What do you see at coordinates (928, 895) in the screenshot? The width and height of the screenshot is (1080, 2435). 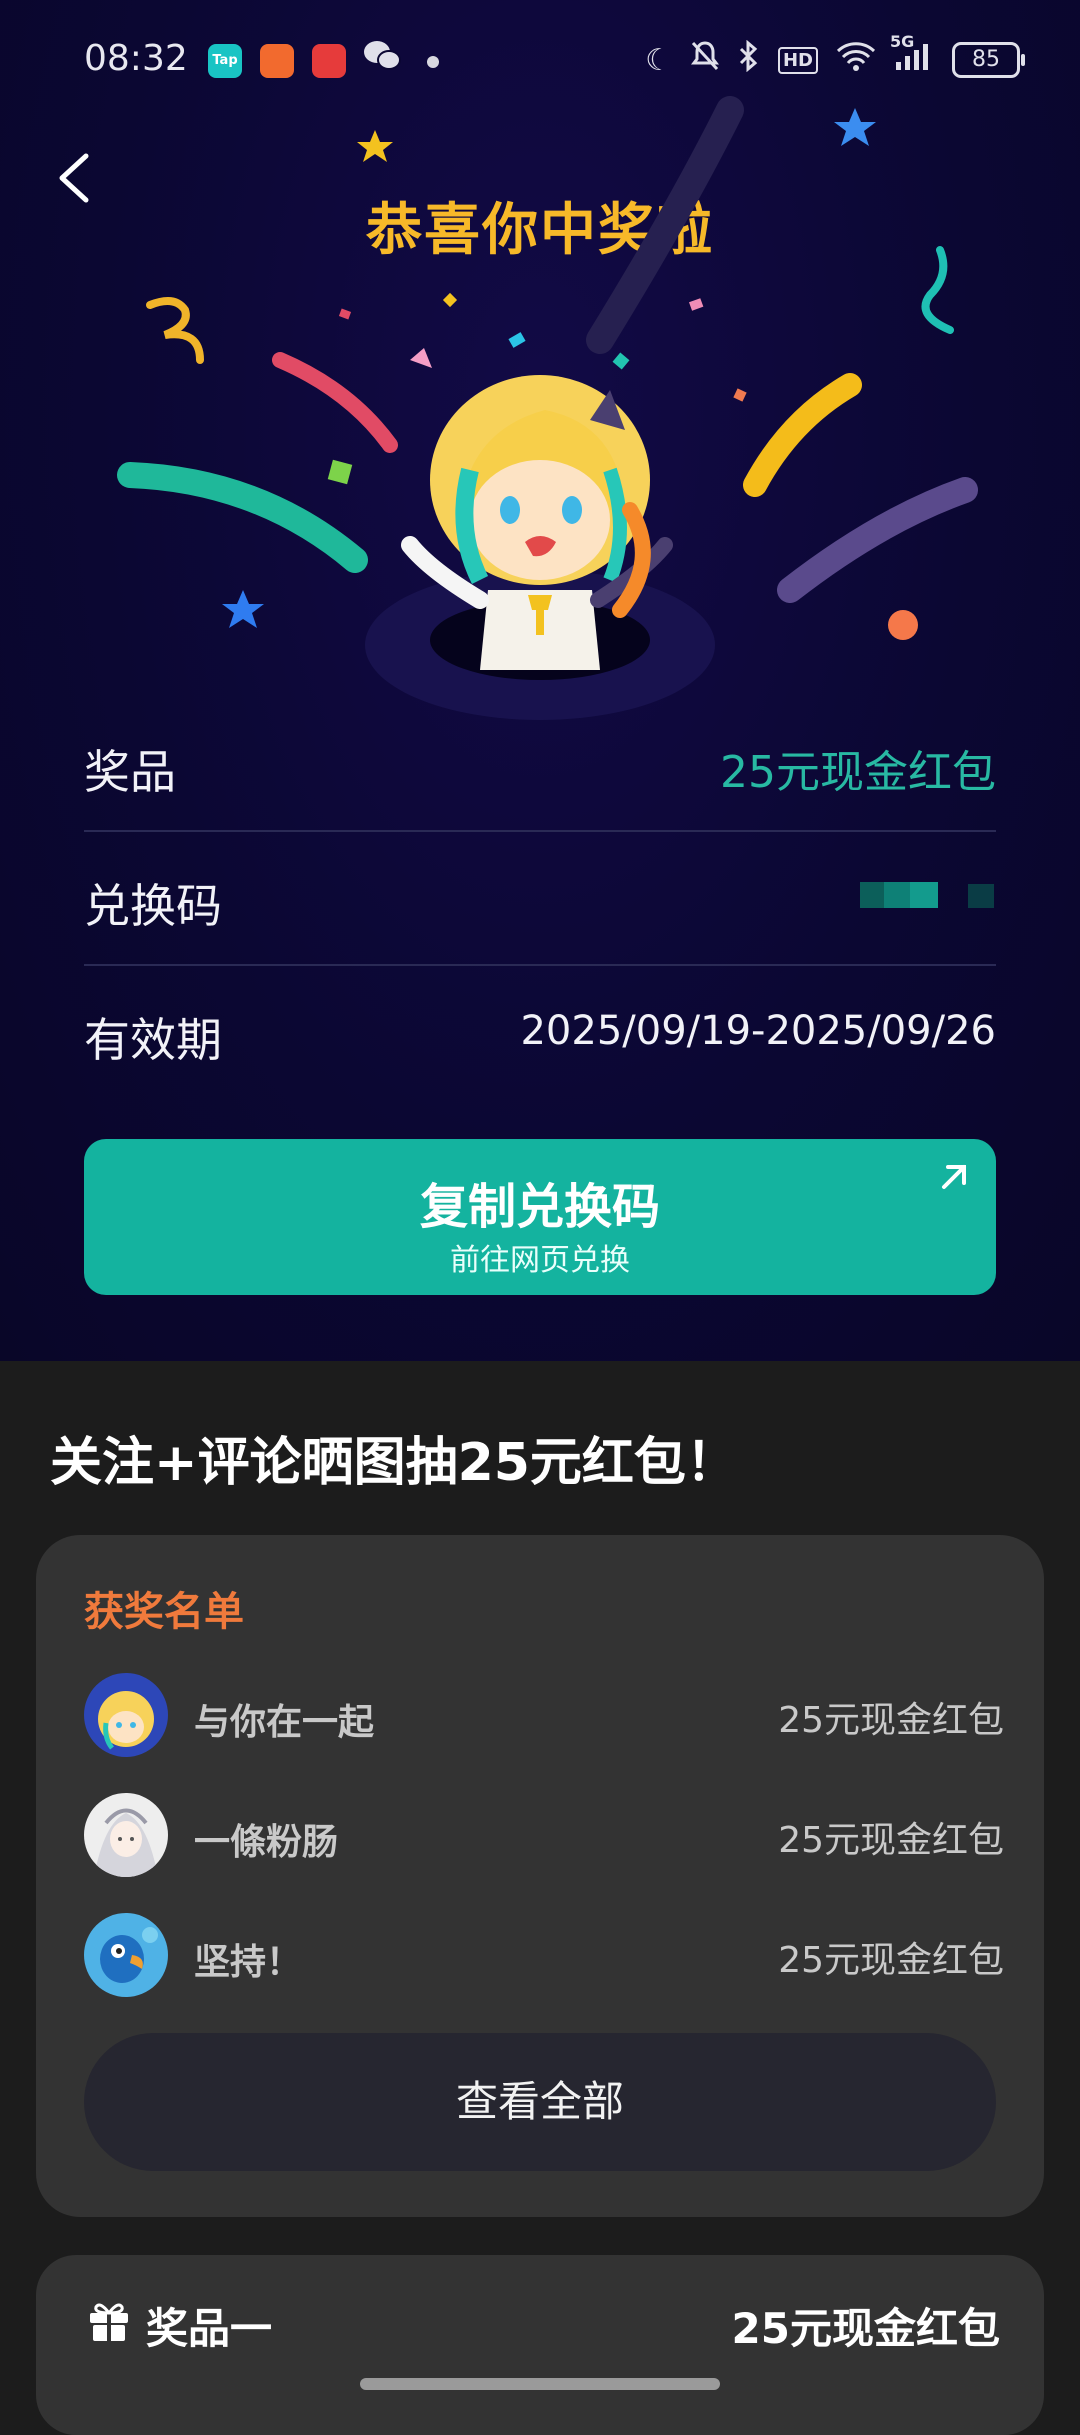 I see `redeem-code-masked` at bounding box center [928, 895].